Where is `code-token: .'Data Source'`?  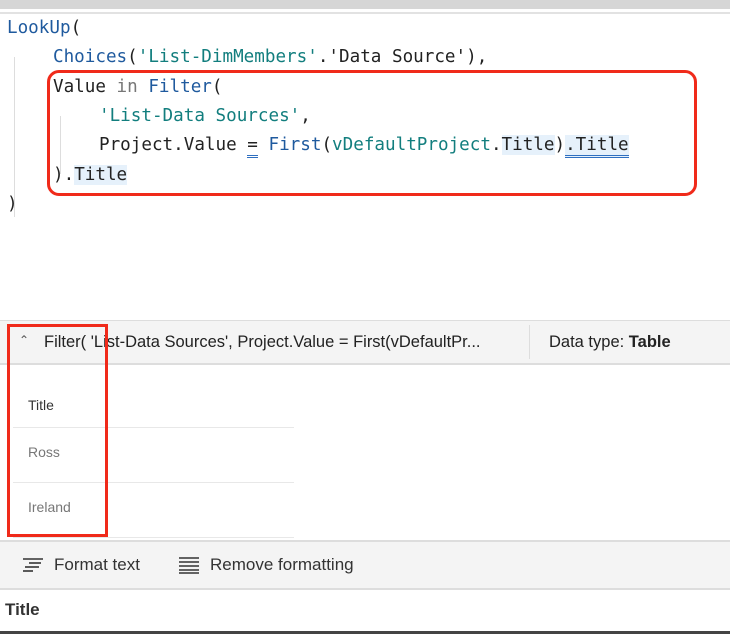
code-token: .'Data Source' is located at coordinates (392, 57).